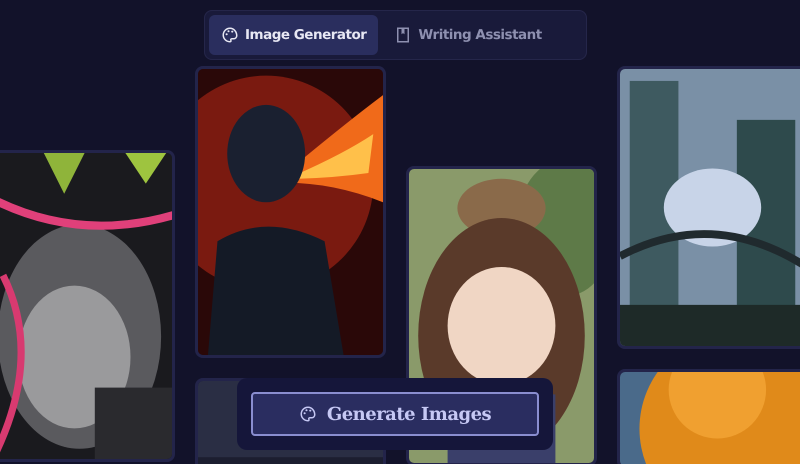  Describe the element at coordinates (395, 414) in the screenshot. I see `generate-button: Generate Images` at that location.